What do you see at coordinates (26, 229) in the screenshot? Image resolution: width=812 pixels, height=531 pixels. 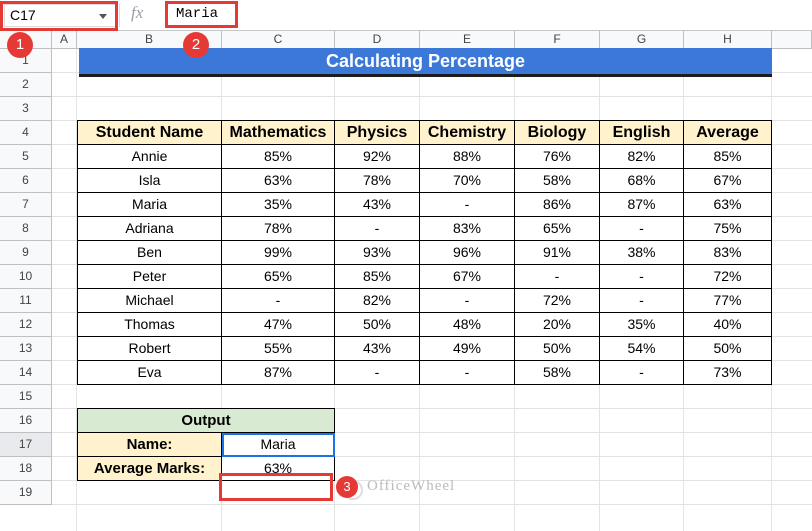 I see `row-header-8: 8` at bounding box center [26, 229].